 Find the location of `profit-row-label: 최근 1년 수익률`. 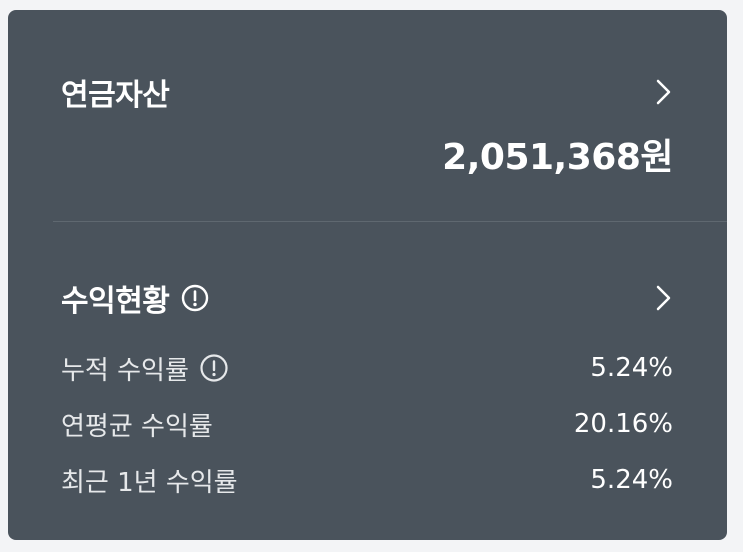

profit-row-label: 최근 1년 수익률 is located at coordinates (149, 482).